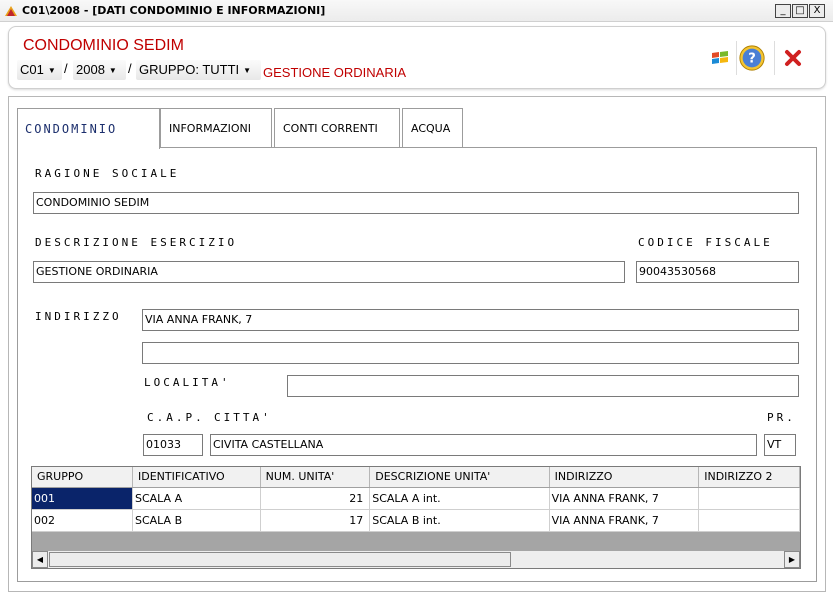 The image size is (833, 600). I want to click on gruppo-selector: GRUPPO: TUTTI ▼, so click(198, 70).